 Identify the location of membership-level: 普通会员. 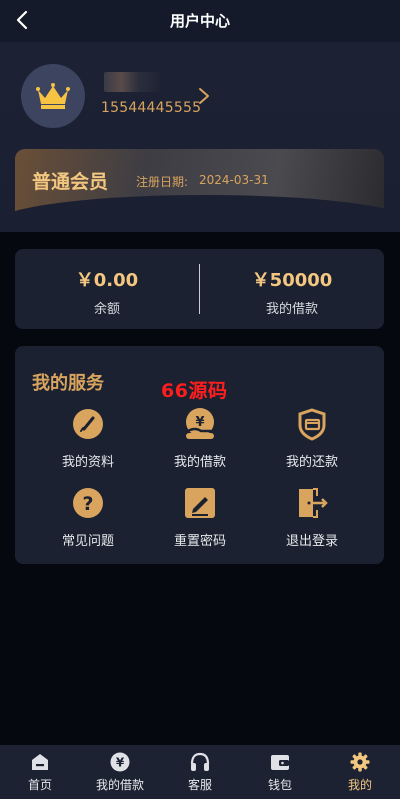
(70, 182).